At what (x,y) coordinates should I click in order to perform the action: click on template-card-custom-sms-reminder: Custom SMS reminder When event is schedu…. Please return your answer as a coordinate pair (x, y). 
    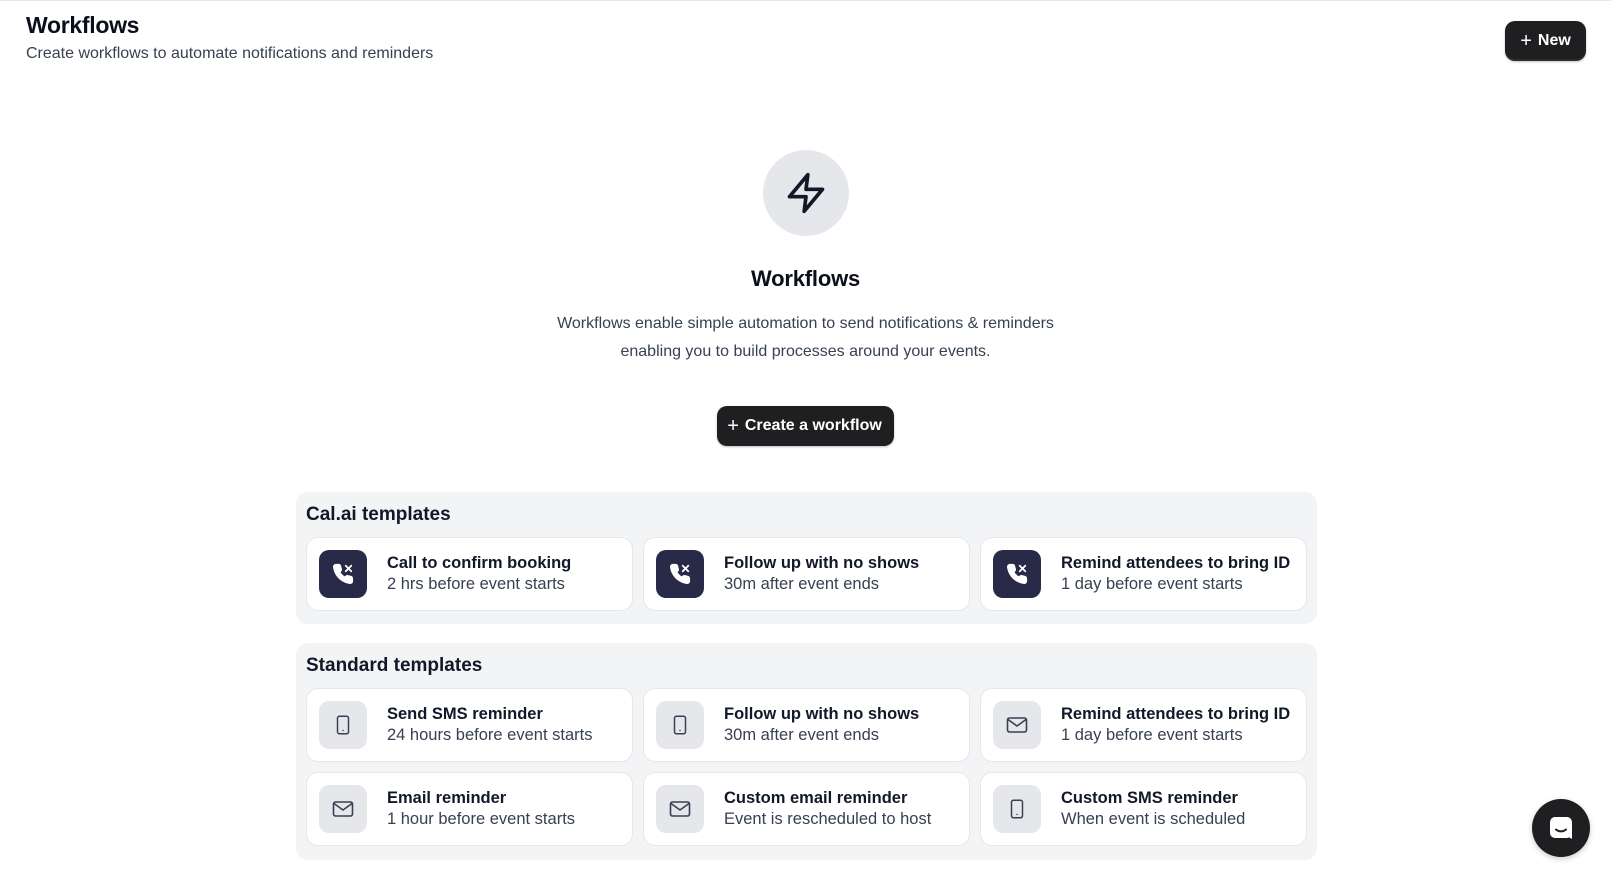
    Looking at the image, I should click on (1143, 809).